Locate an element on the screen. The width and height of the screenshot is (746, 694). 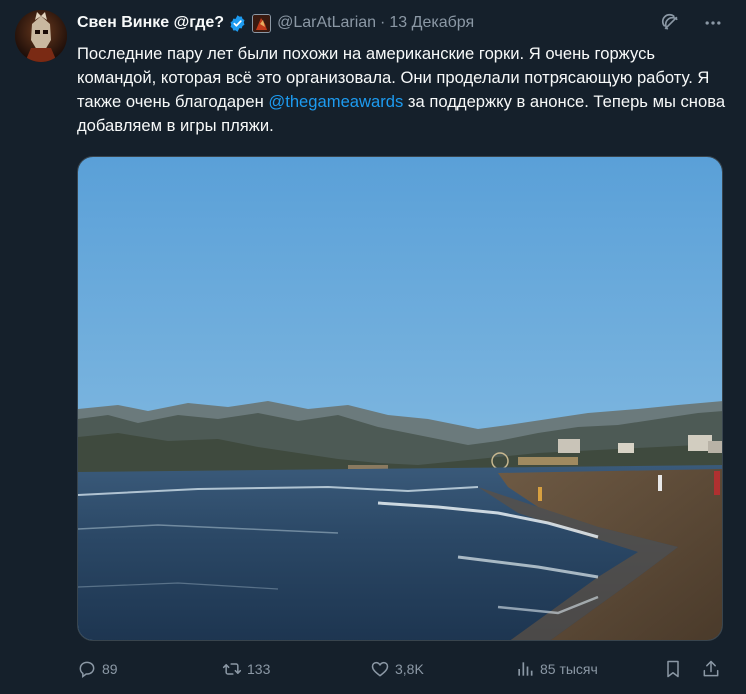
like-button: 3,8K is located at coordinates (397, 669).